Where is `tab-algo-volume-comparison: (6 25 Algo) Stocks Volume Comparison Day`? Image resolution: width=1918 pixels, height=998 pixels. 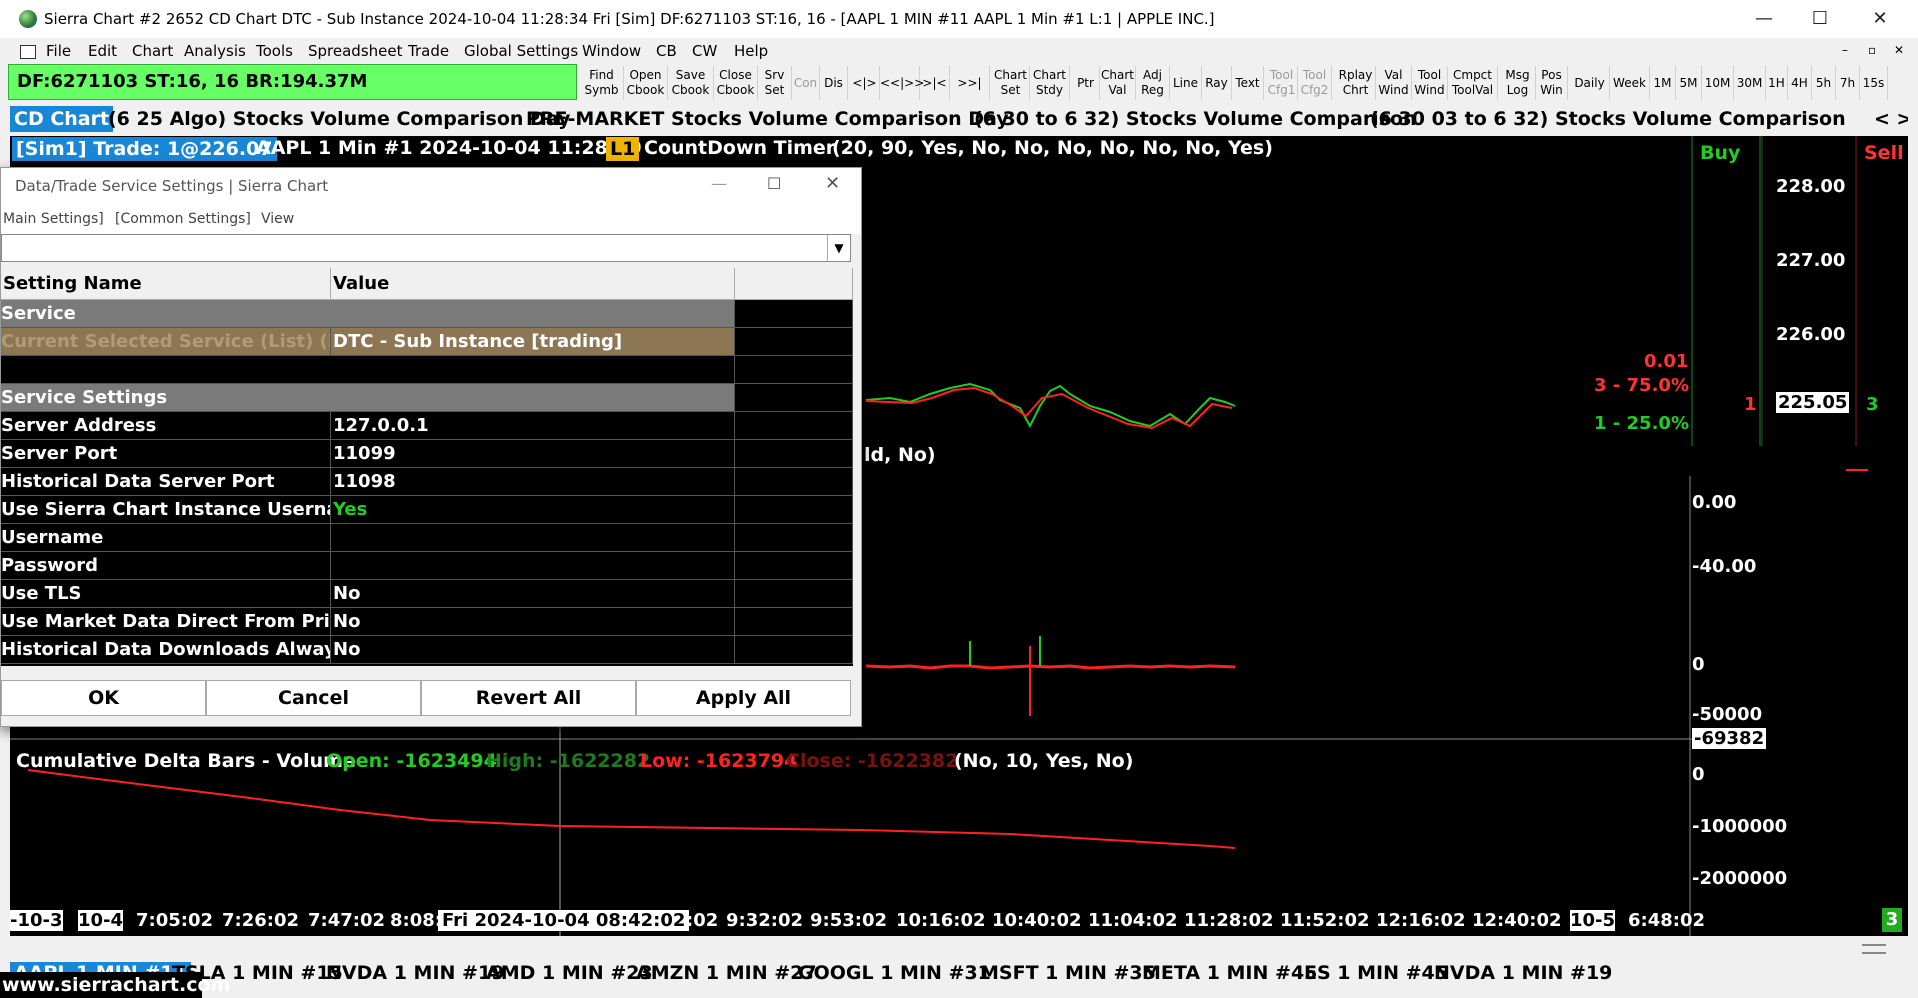
tab-algo-volume-comparison: (6 25 Algo) Stocks Volume Comparison Day is located at coordinates (339, 119).